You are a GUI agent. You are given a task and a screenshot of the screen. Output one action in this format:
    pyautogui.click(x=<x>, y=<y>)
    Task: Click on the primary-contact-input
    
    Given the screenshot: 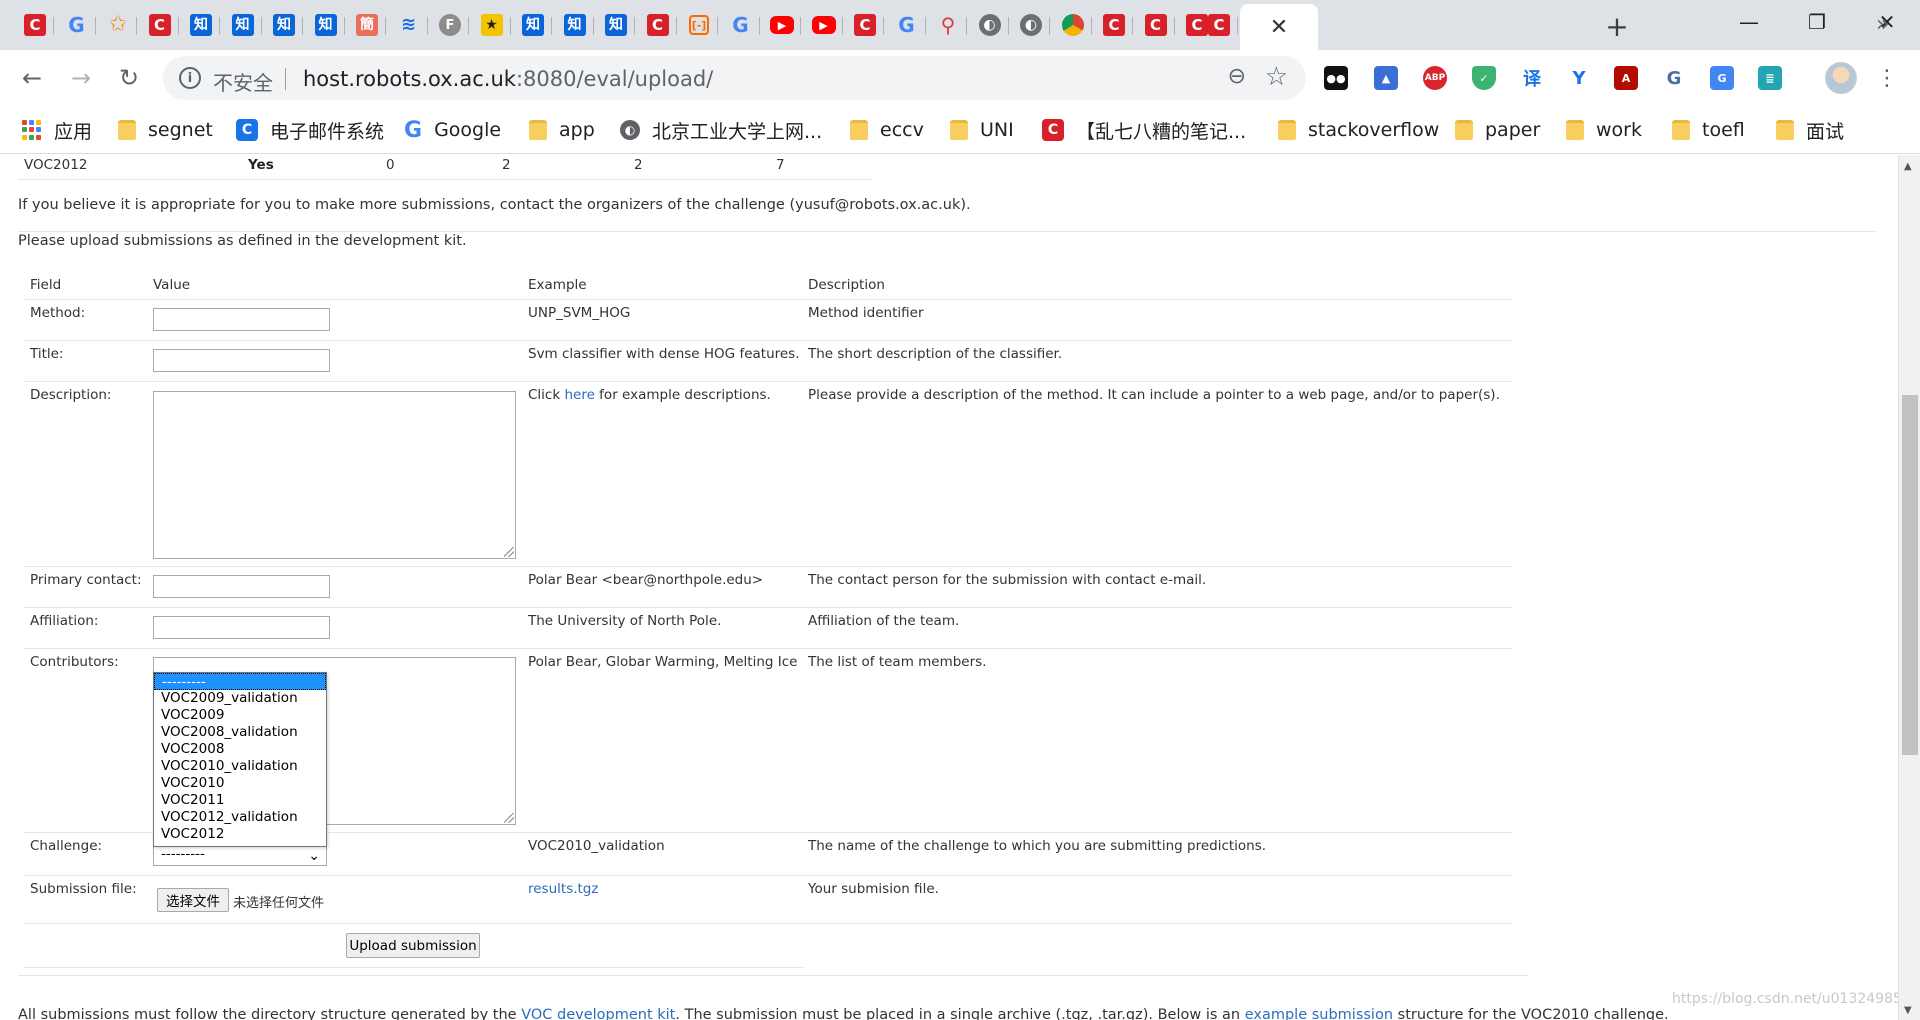 What is the action you would take?
    pyautogui.click(x=241, y=586)
    